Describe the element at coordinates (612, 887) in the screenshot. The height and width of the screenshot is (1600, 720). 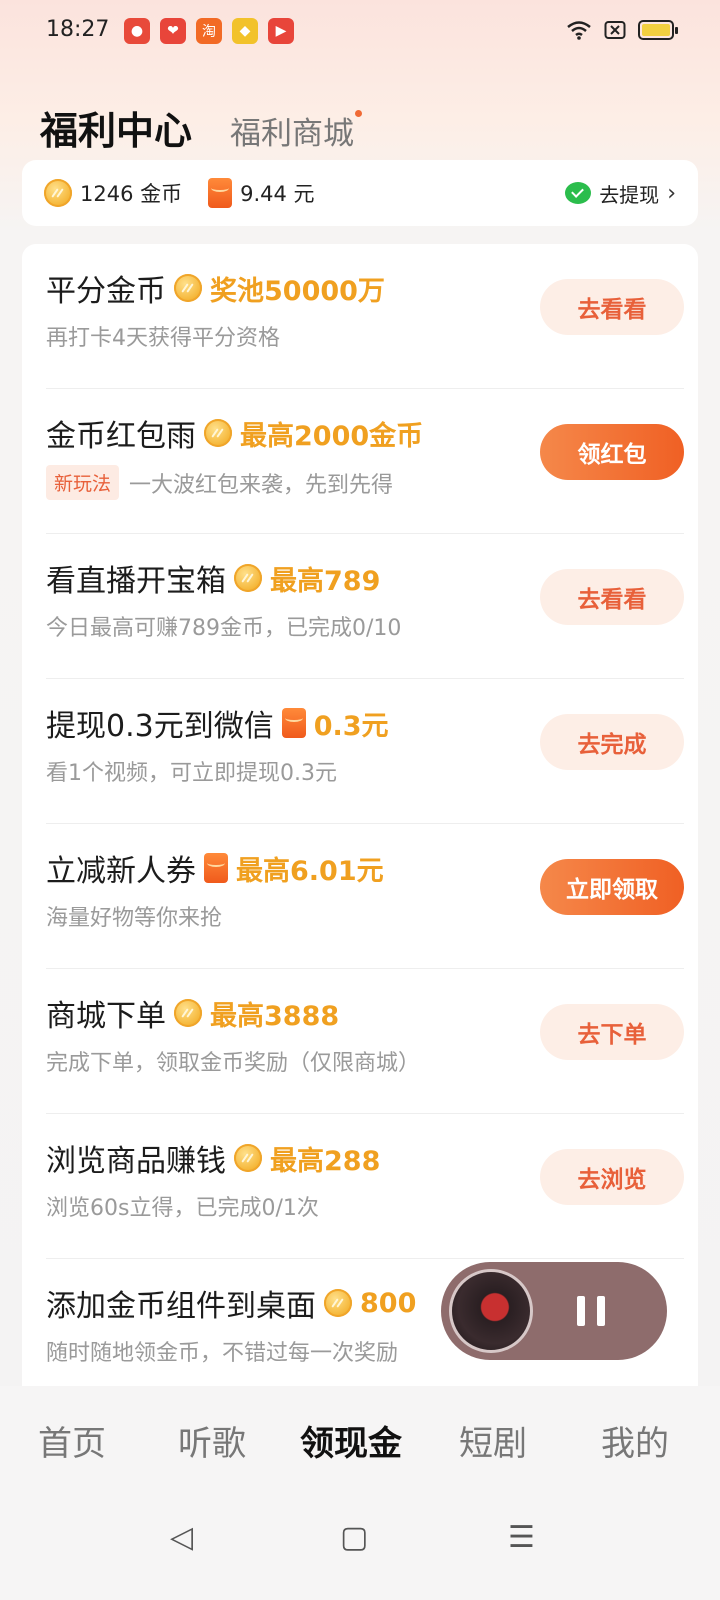
I see `task-action-button: 立即领取` at that location.